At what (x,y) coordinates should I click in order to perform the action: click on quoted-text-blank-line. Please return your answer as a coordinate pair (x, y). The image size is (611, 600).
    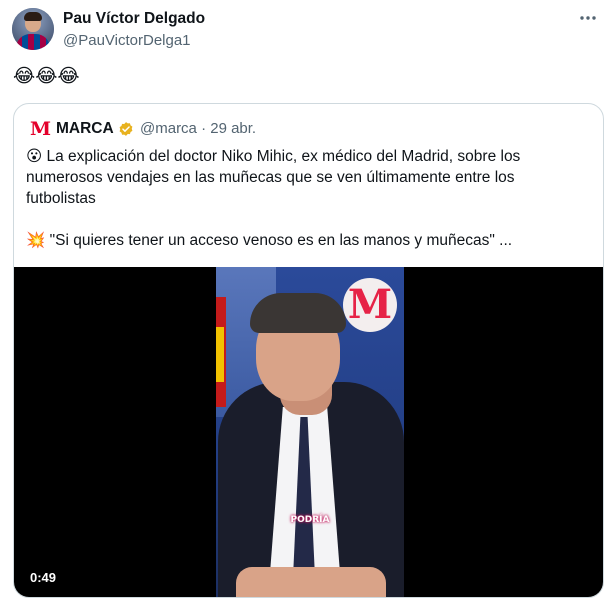
    Looking at the image, I should click on (309, 219).